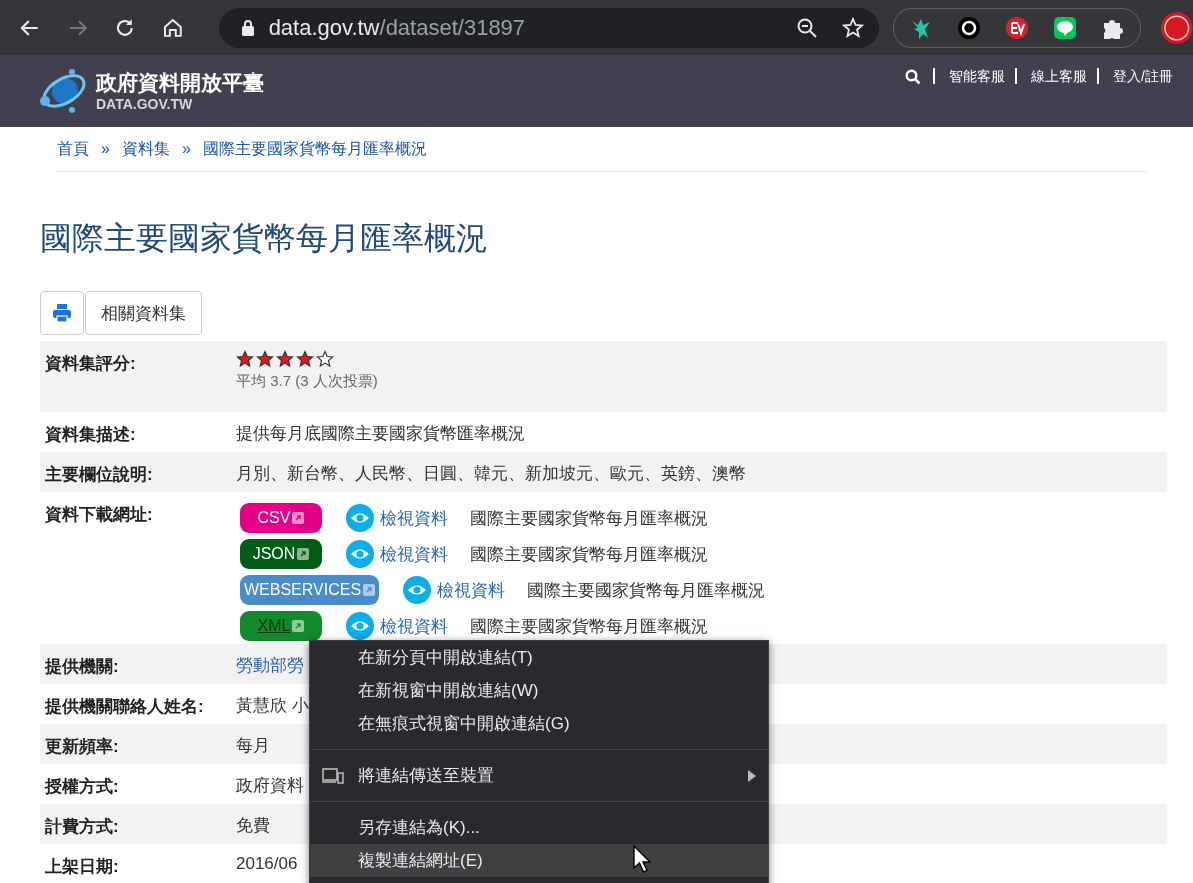  What do you see at coordinates (643, 859) in the screenshot?
I see `mouse-pointer-icon` at bounding box center [643, 859].